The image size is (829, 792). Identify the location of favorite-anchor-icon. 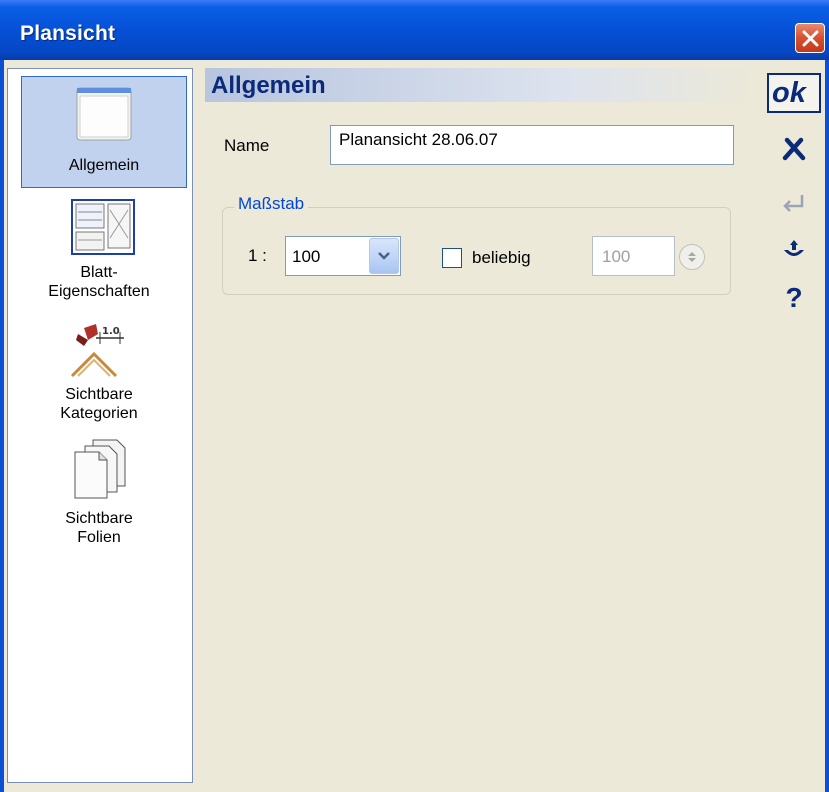
(794, 248).